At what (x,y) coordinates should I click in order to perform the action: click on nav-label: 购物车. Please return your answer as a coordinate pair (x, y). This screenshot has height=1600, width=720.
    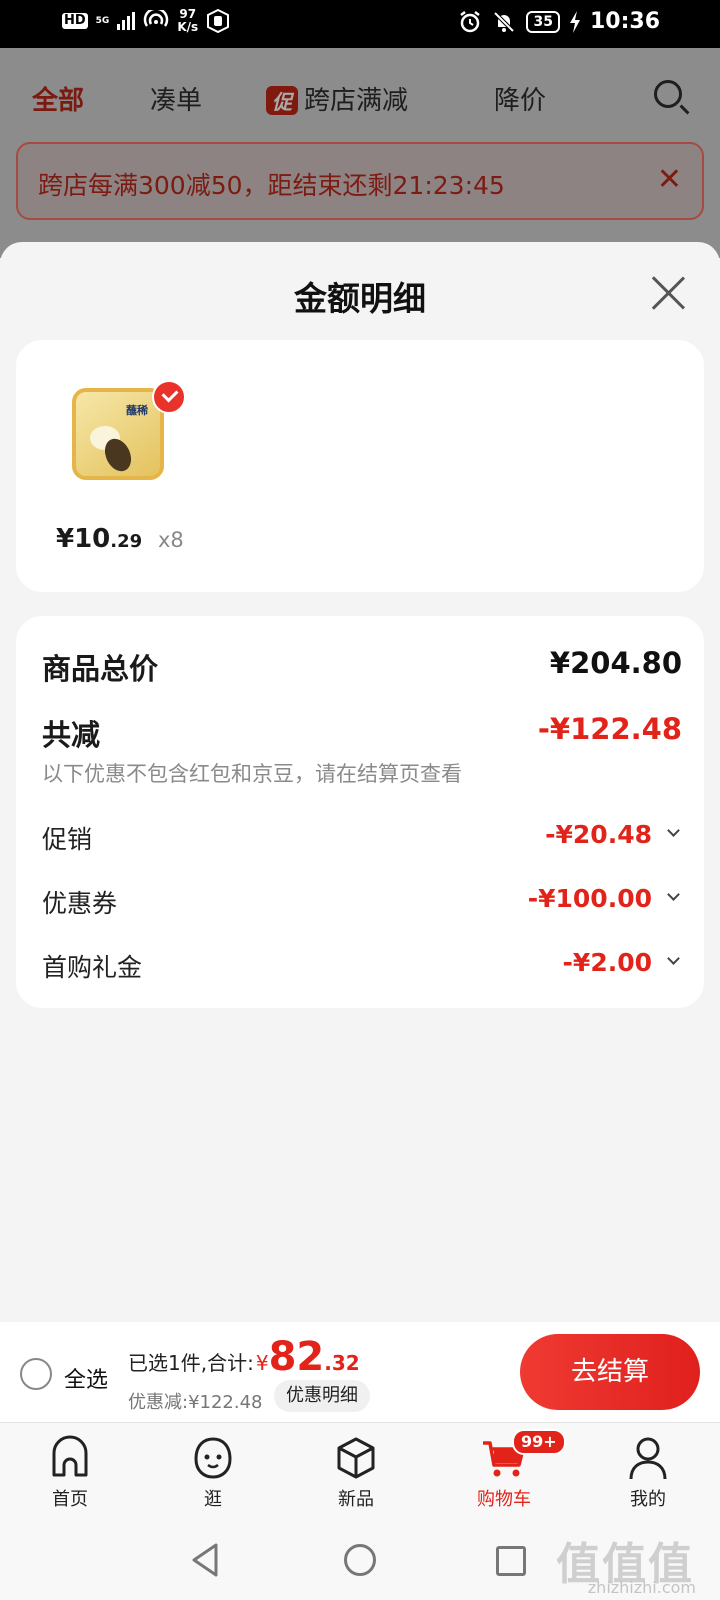
    Looking at the image, I should click on (504, 1499).